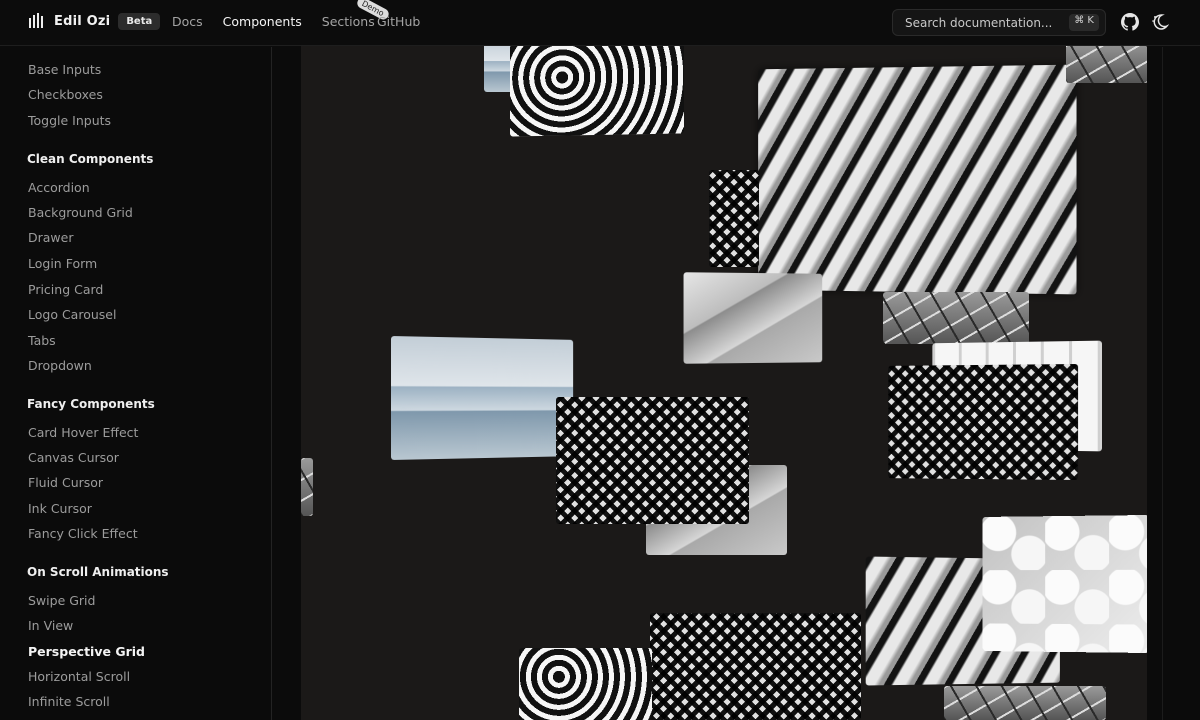  Describe the element at coordinates (50, 237) in the screenshot. I see `sidebar-item-drawer: Drawer` at that location.